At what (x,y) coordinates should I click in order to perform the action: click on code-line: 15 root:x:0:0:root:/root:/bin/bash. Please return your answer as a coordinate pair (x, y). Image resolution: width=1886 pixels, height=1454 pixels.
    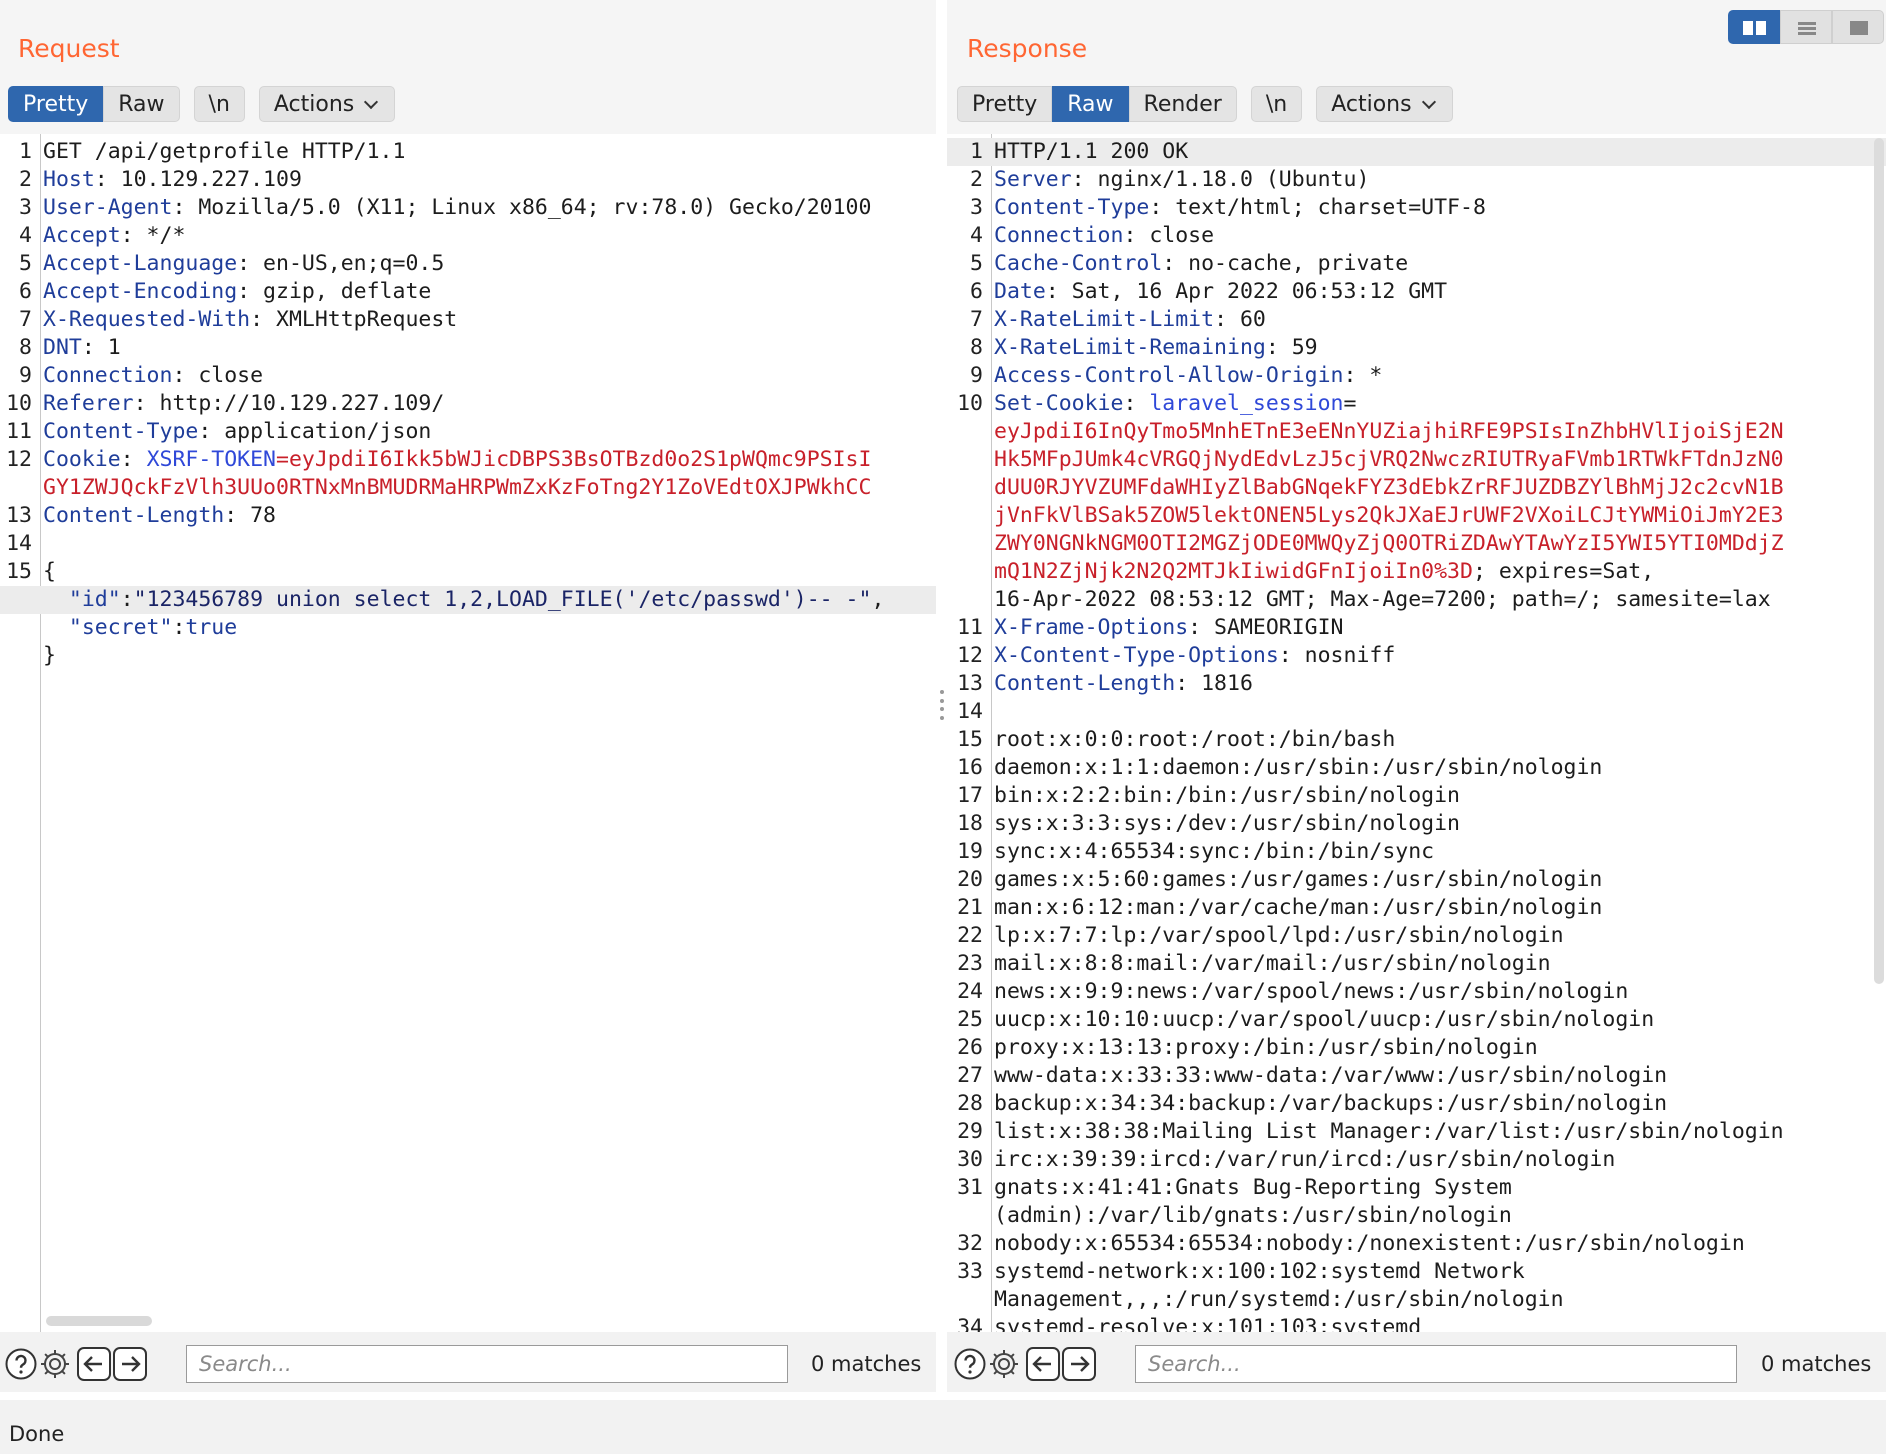
    Looking at the image, I should click on (1416, 740).